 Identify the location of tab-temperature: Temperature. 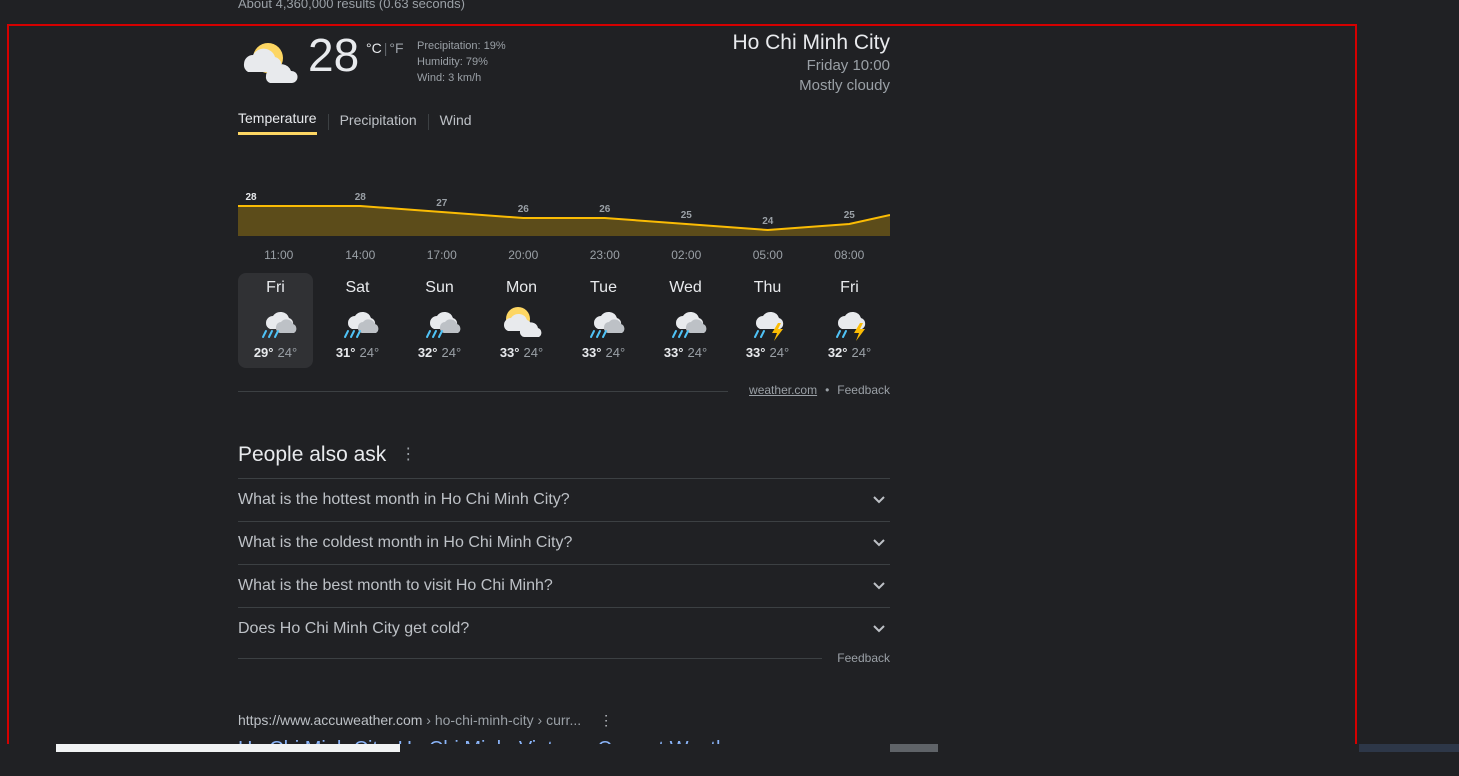
(277, 121).